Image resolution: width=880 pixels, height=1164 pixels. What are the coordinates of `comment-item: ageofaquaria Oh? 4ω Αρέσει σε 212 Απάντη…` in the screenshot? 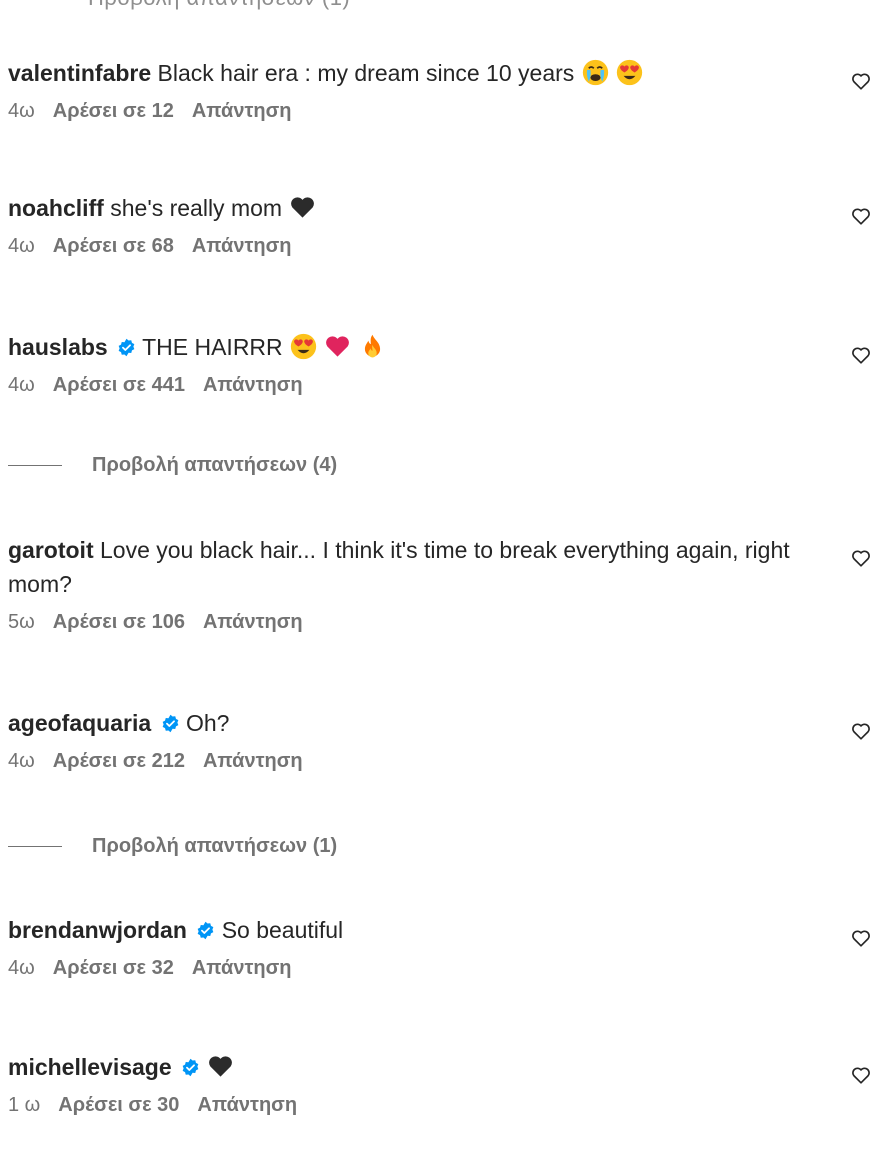 It's located at (440, 741).